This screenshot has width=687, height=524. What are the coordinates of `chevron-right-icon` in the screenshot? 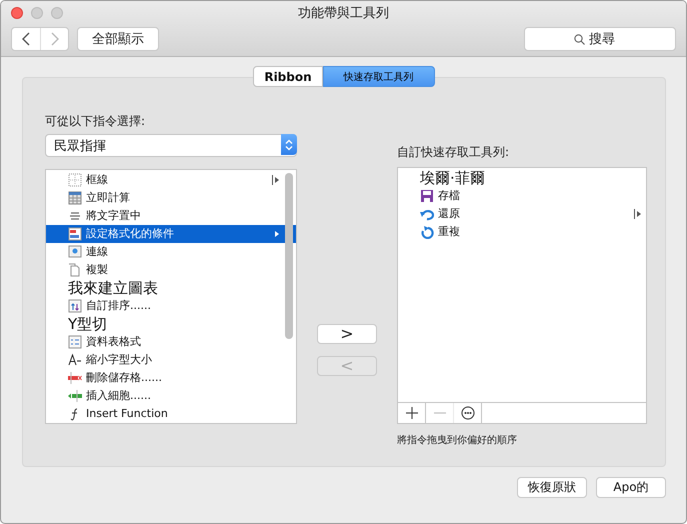 It's located at (54, 39).